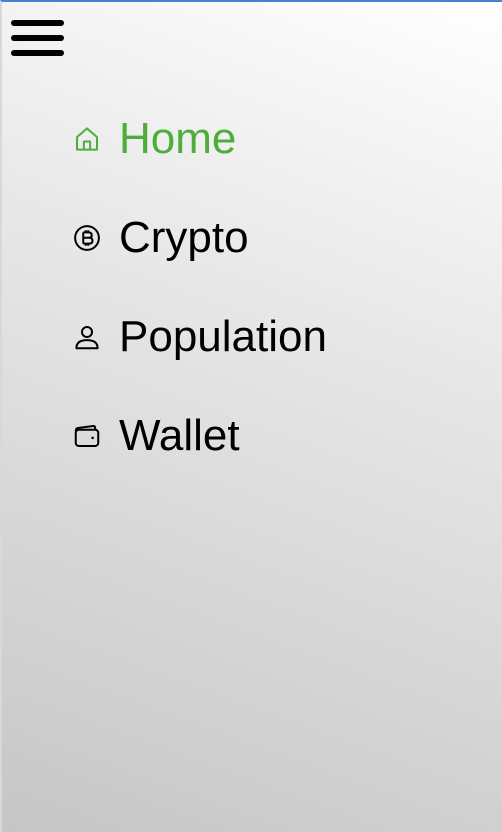  I want to click on bitcoin-icon, so click(87, 238).